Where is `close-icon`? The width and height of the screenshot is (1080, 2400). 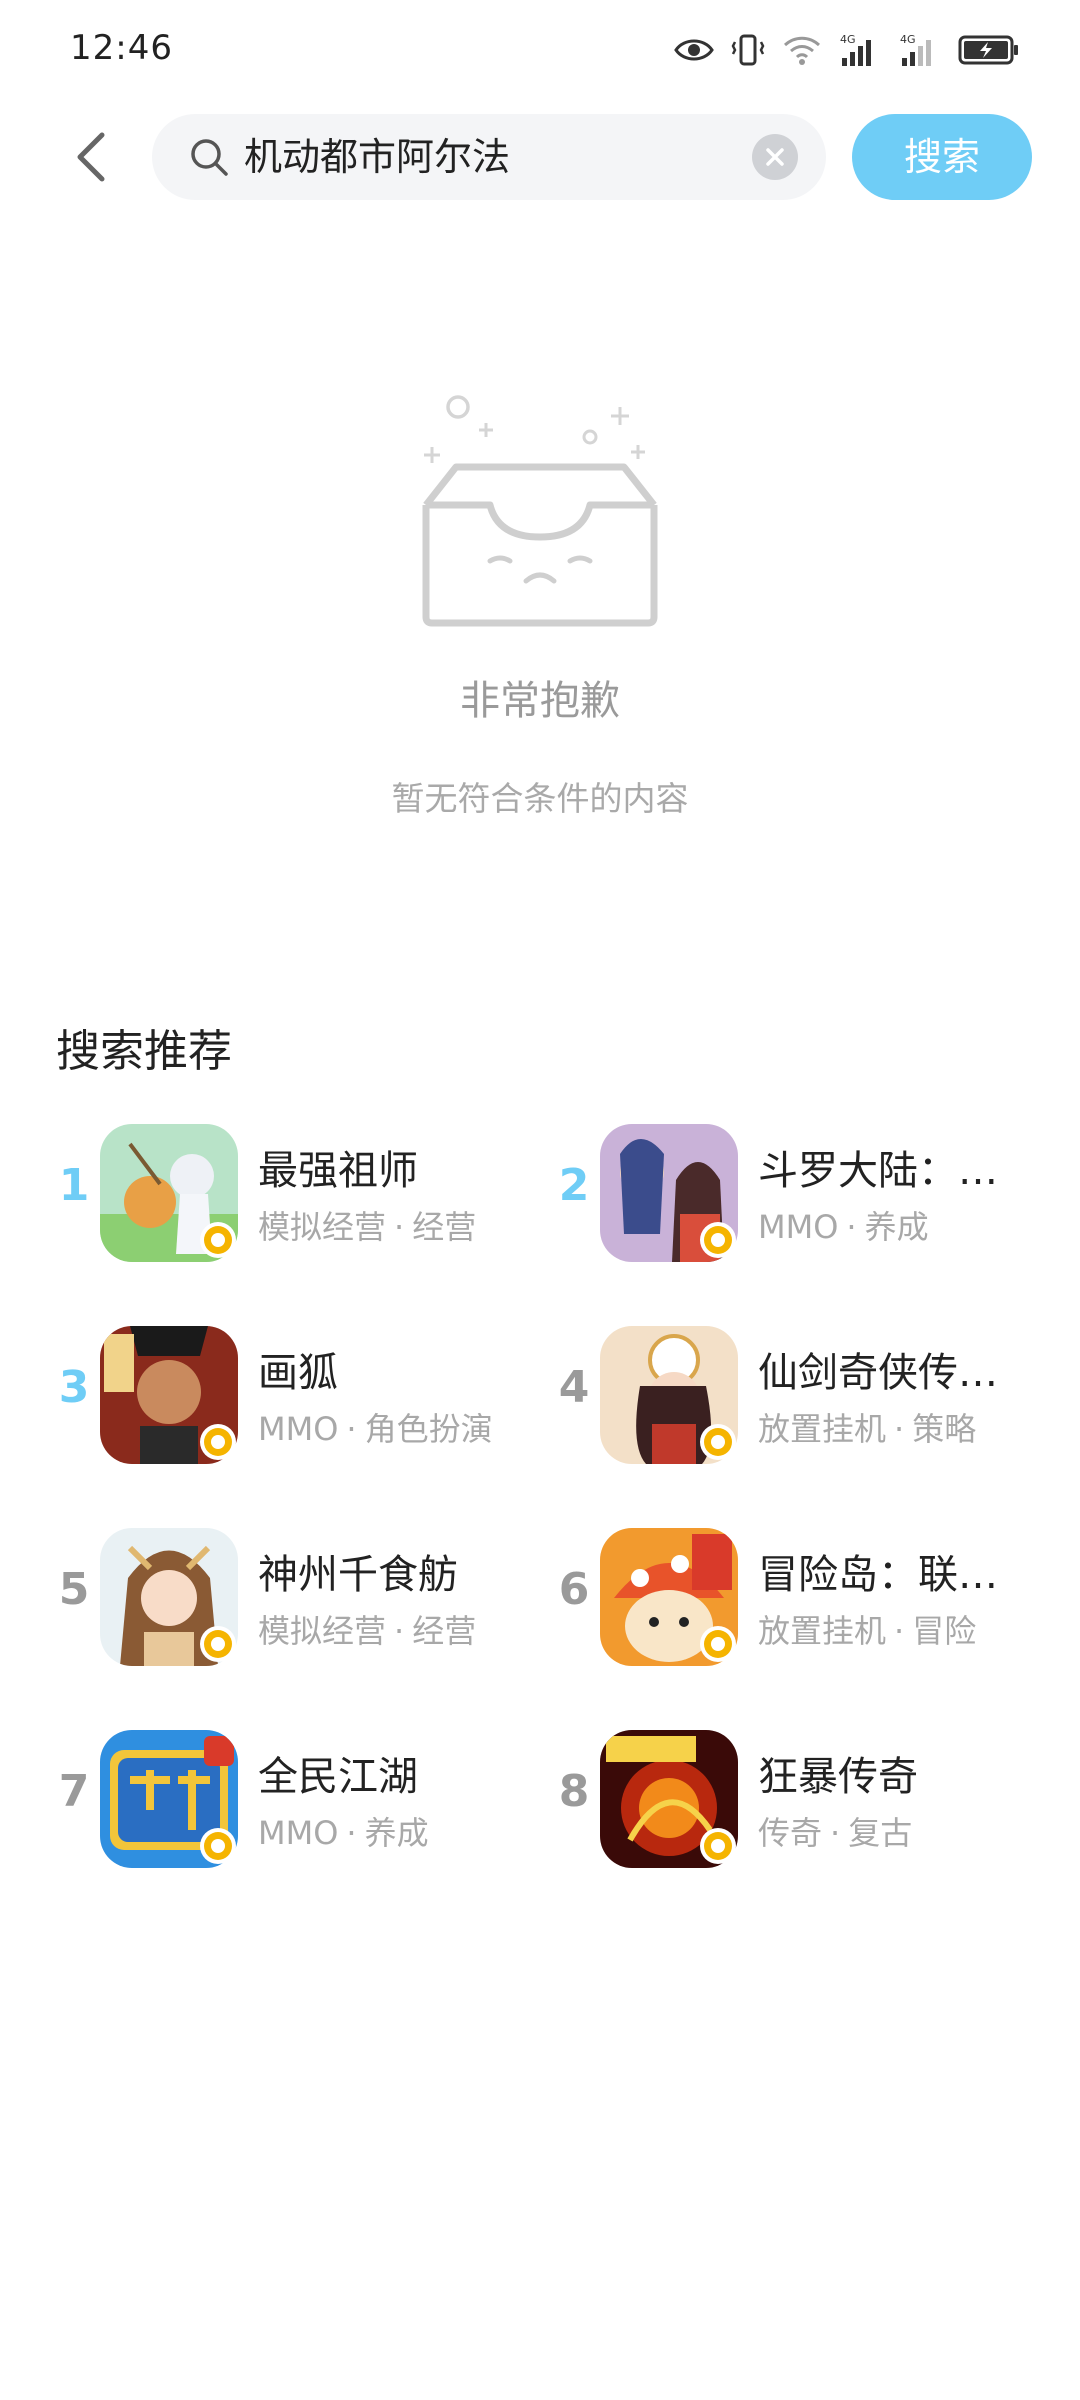 close-icon is located at coordinates (775, 157).